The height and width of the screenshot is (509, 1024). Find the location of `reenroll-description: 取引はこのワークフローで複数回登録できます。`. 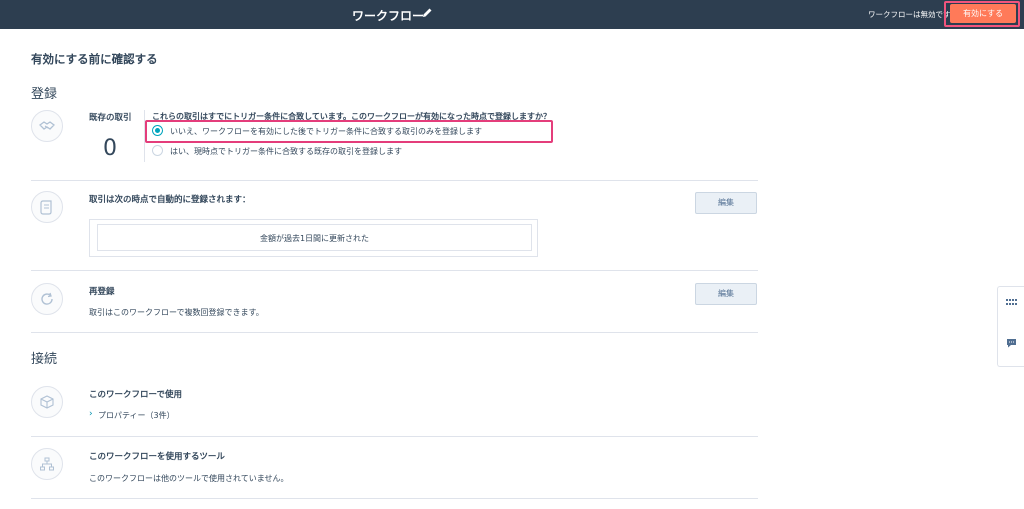

reenroll-description: 取引はこのワークフローで複数回登録できます。 is located at coordinates (176, 312).